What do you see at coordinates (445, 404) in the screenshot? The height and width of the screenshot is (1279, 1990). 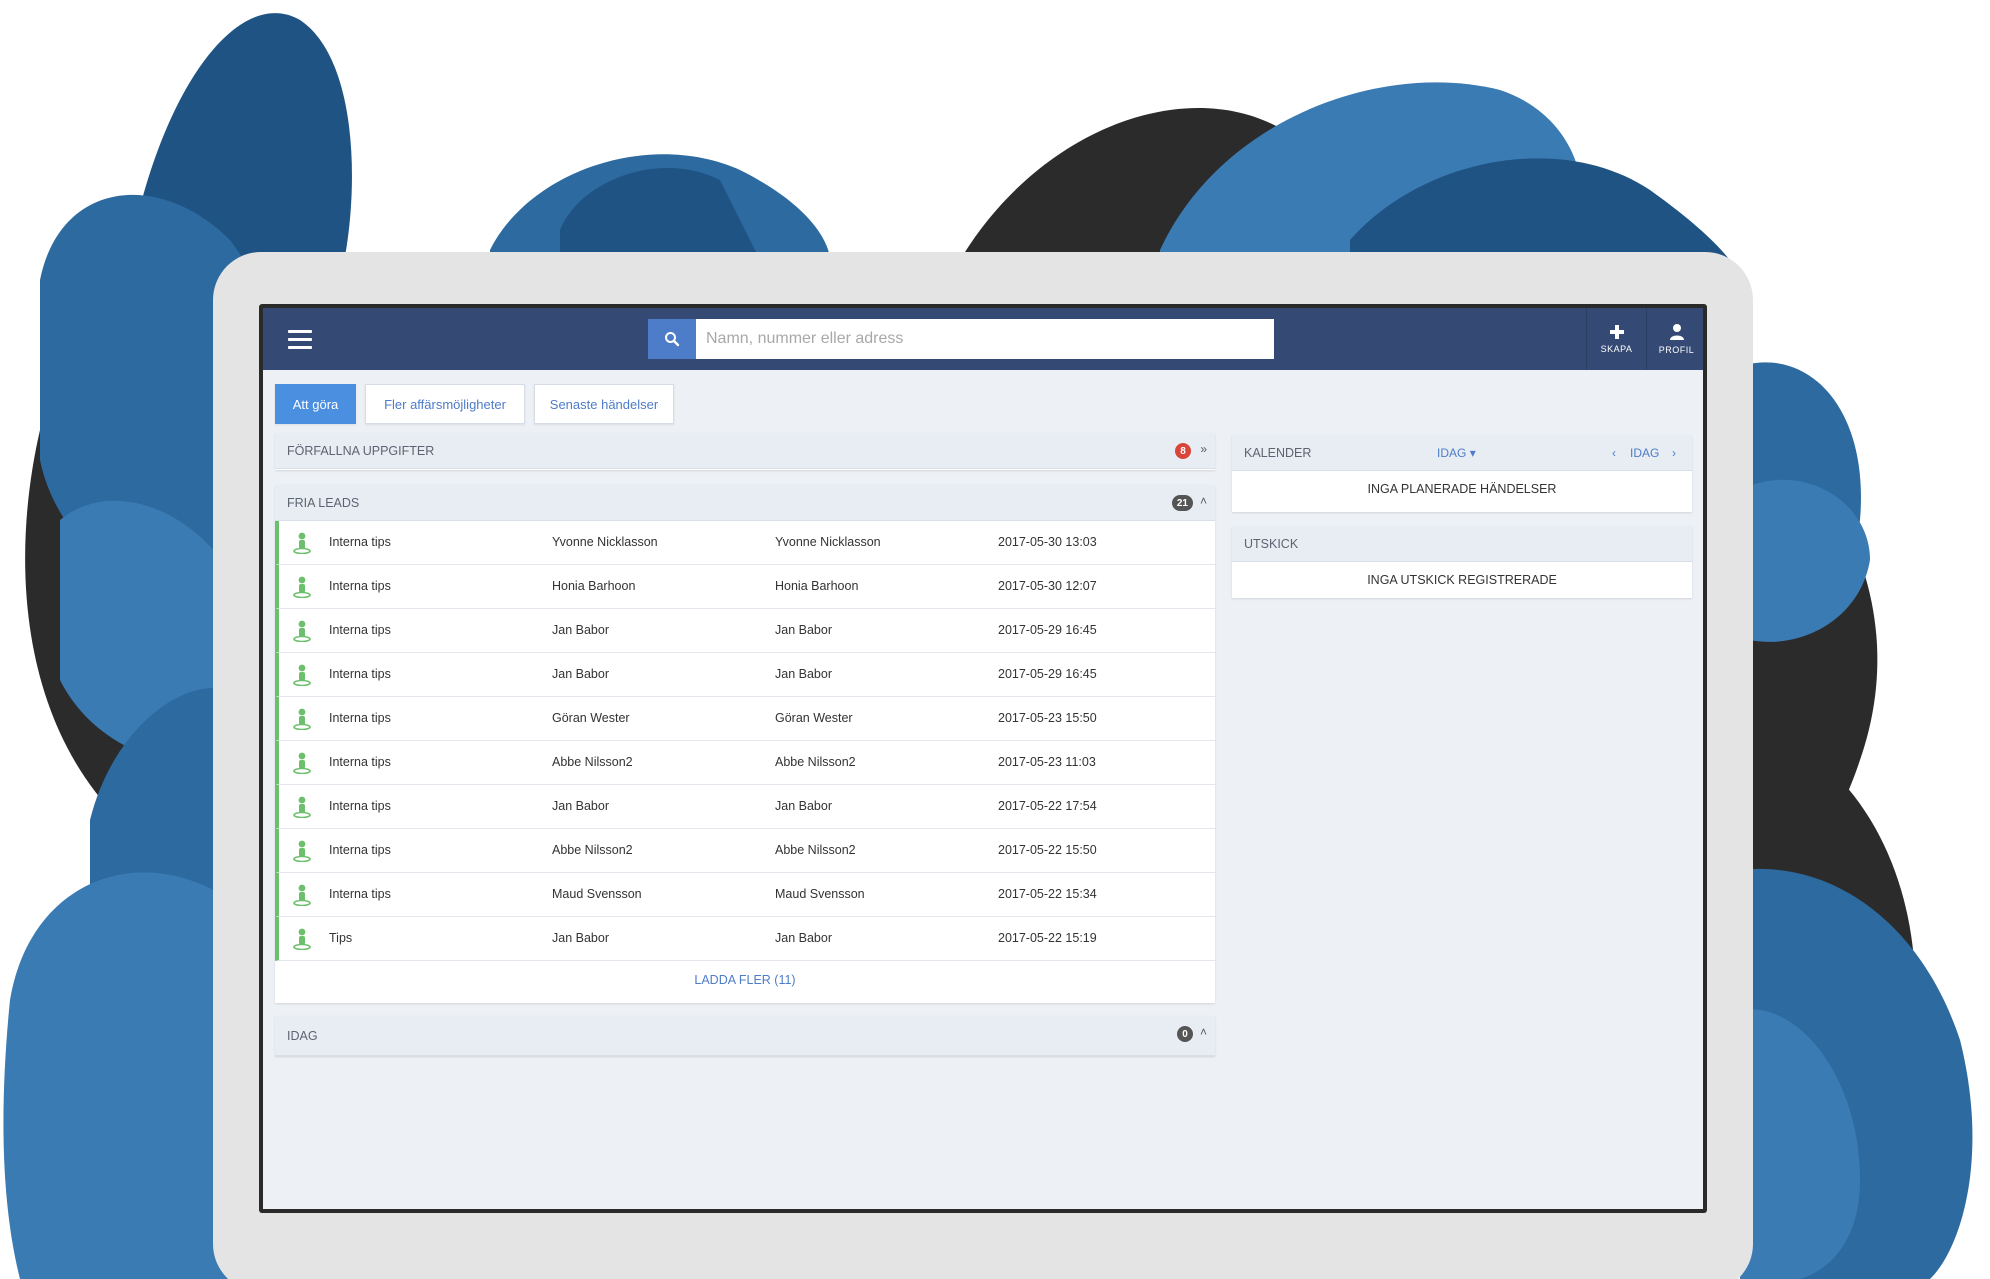 I see `tab-more-opportunities: Fler affärsmöjligheter` at bounding box center [445, 404].